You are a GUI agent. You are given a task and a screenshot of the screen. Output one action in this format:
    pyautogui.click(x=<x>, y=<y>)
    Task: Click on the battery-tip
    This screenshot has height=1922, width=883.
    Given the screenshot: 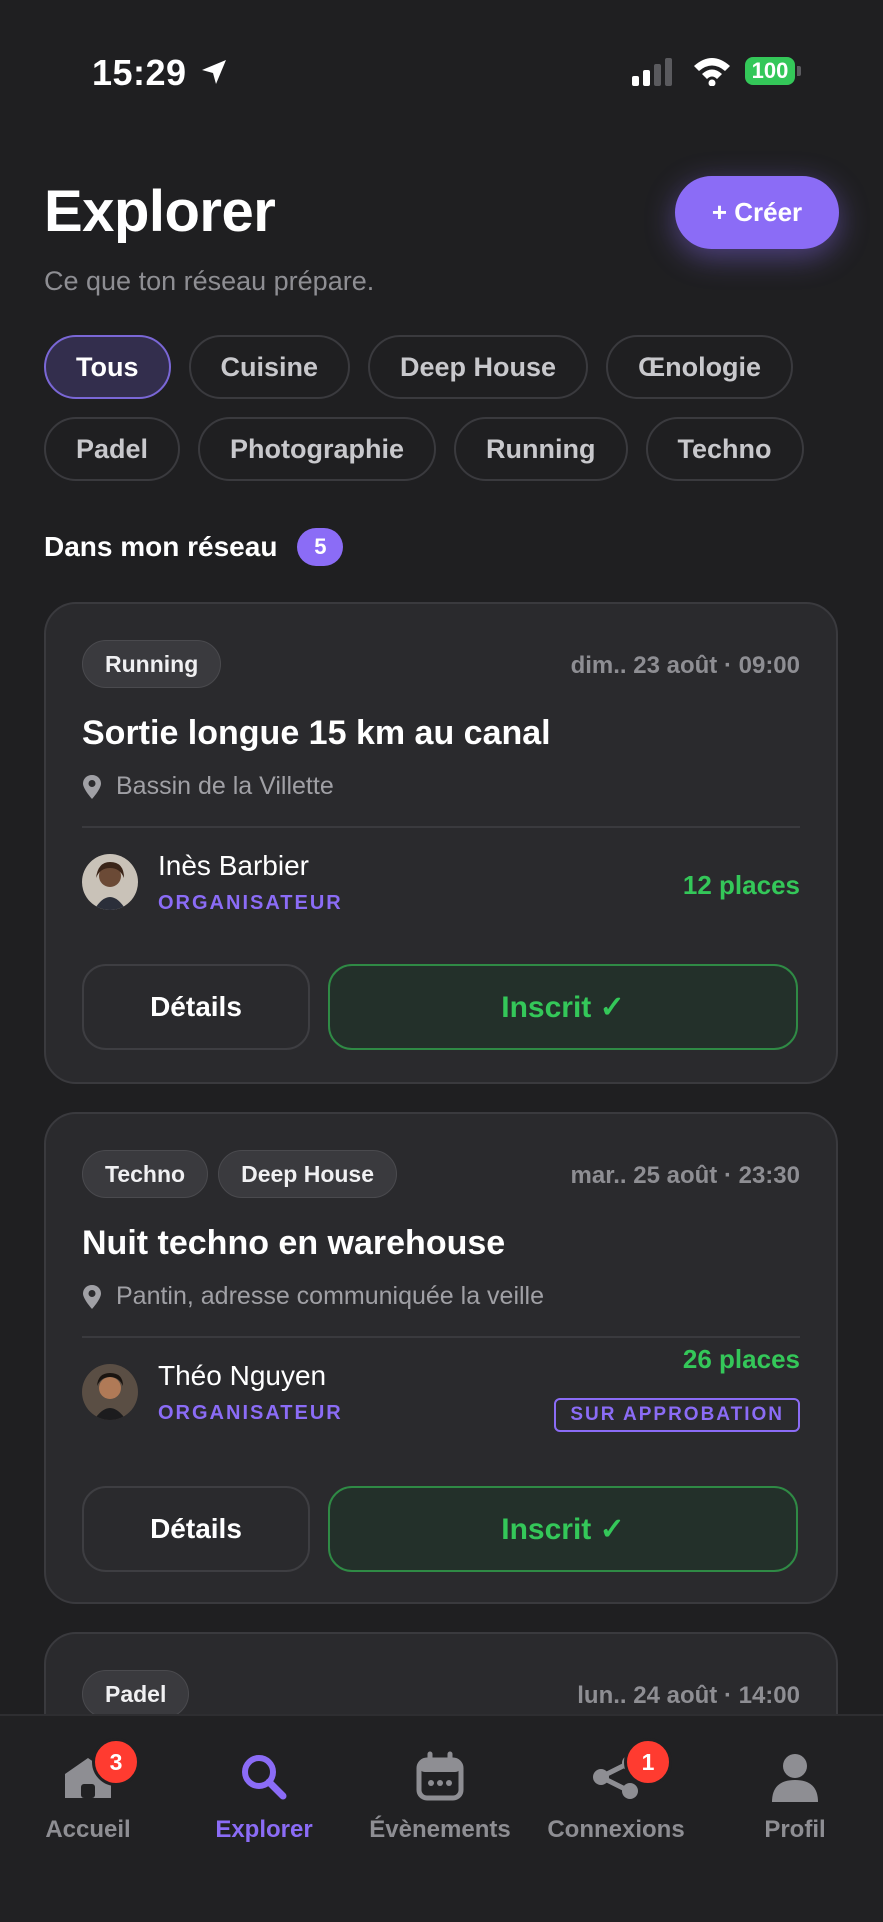 What is the action you would take?
    pyautogui.click(x=799, y=71)
    